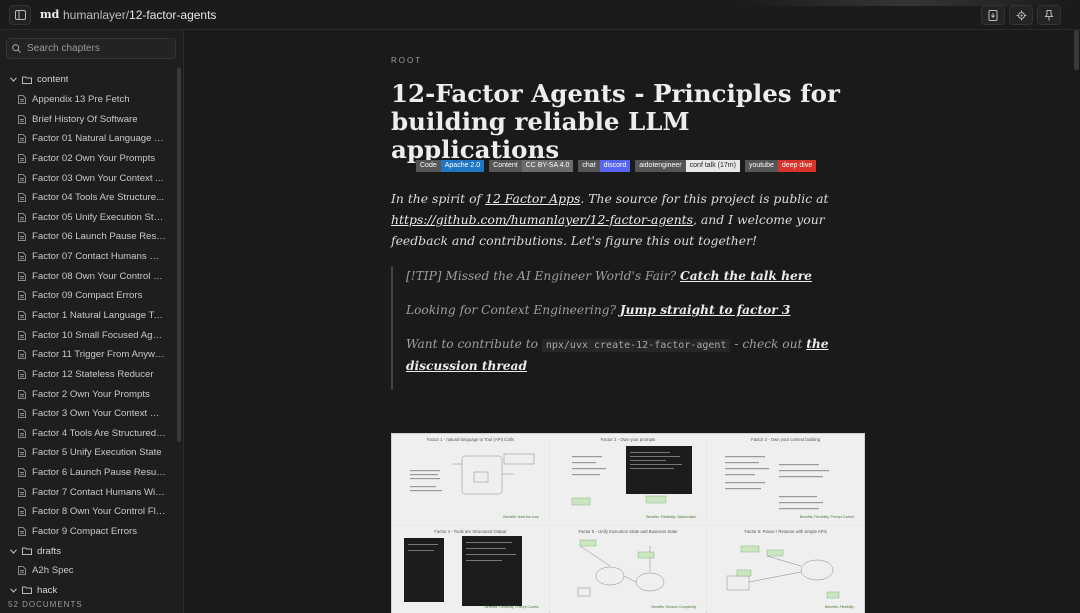 This screenshot has width=1080, height=613. I want to click on link-catch-talk: Catch the talk here, so click(746, 276).